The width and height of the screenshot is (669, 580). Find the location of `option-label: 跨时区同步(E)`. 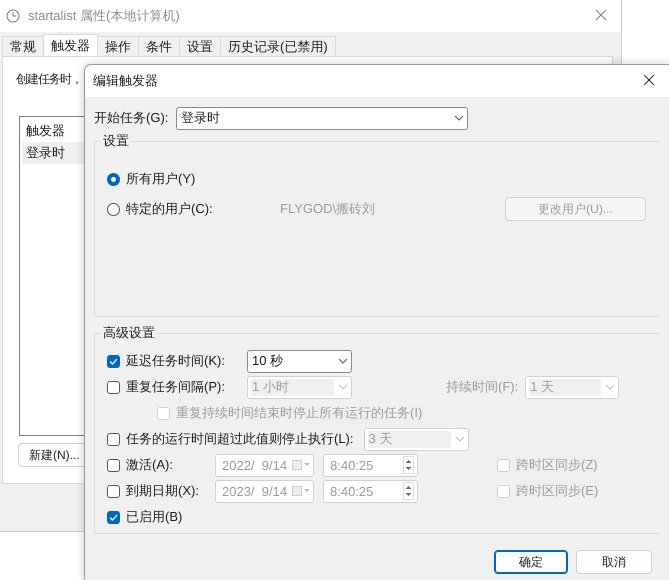

option-label: 跨时区同步(E) is located at coordinates (557, 491).